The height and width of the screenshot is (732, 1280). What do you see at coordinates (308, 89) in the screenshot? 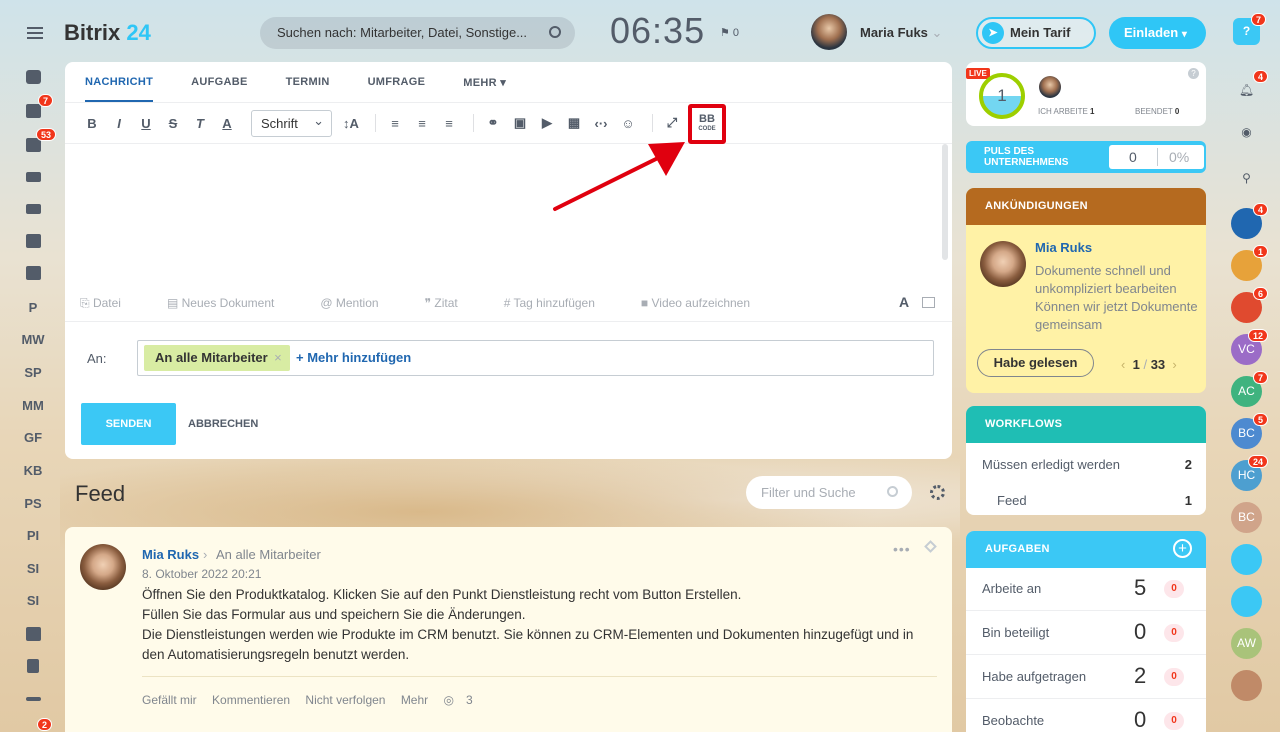
I see `tab-event: TERMIN` at bounding box center [308, 89].